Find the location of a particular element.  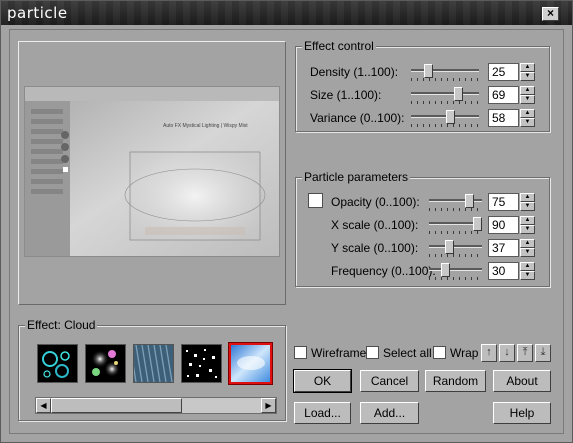

opacity-slider is located at coordinates (455, 203).